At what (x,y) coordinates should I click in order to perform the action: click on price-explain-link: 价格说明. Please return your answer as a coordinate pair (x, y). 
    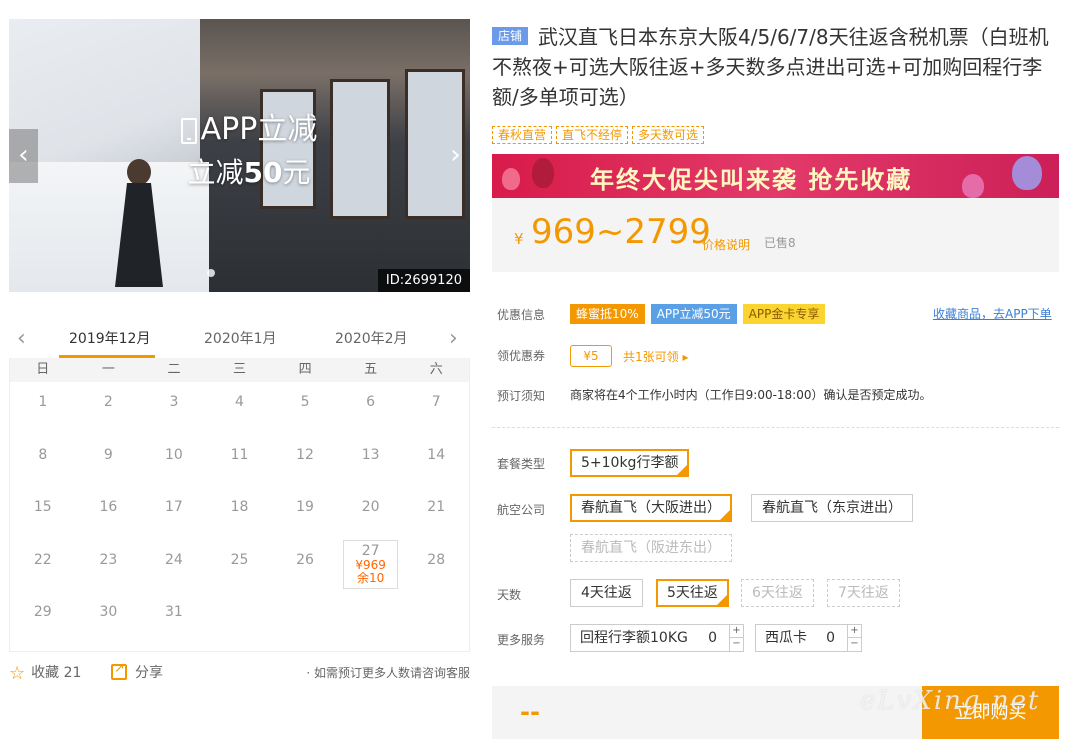
    Looking at the image, I should click on (726, 244).